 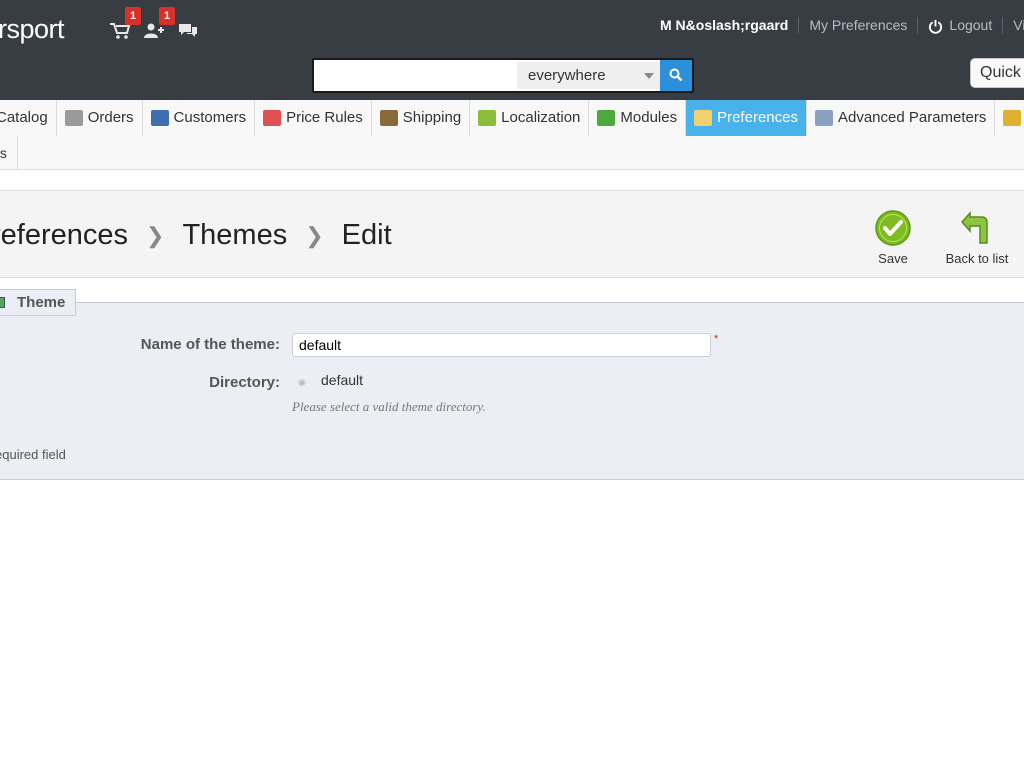 I want to click on truck-icon, so click(x=388, y=118).